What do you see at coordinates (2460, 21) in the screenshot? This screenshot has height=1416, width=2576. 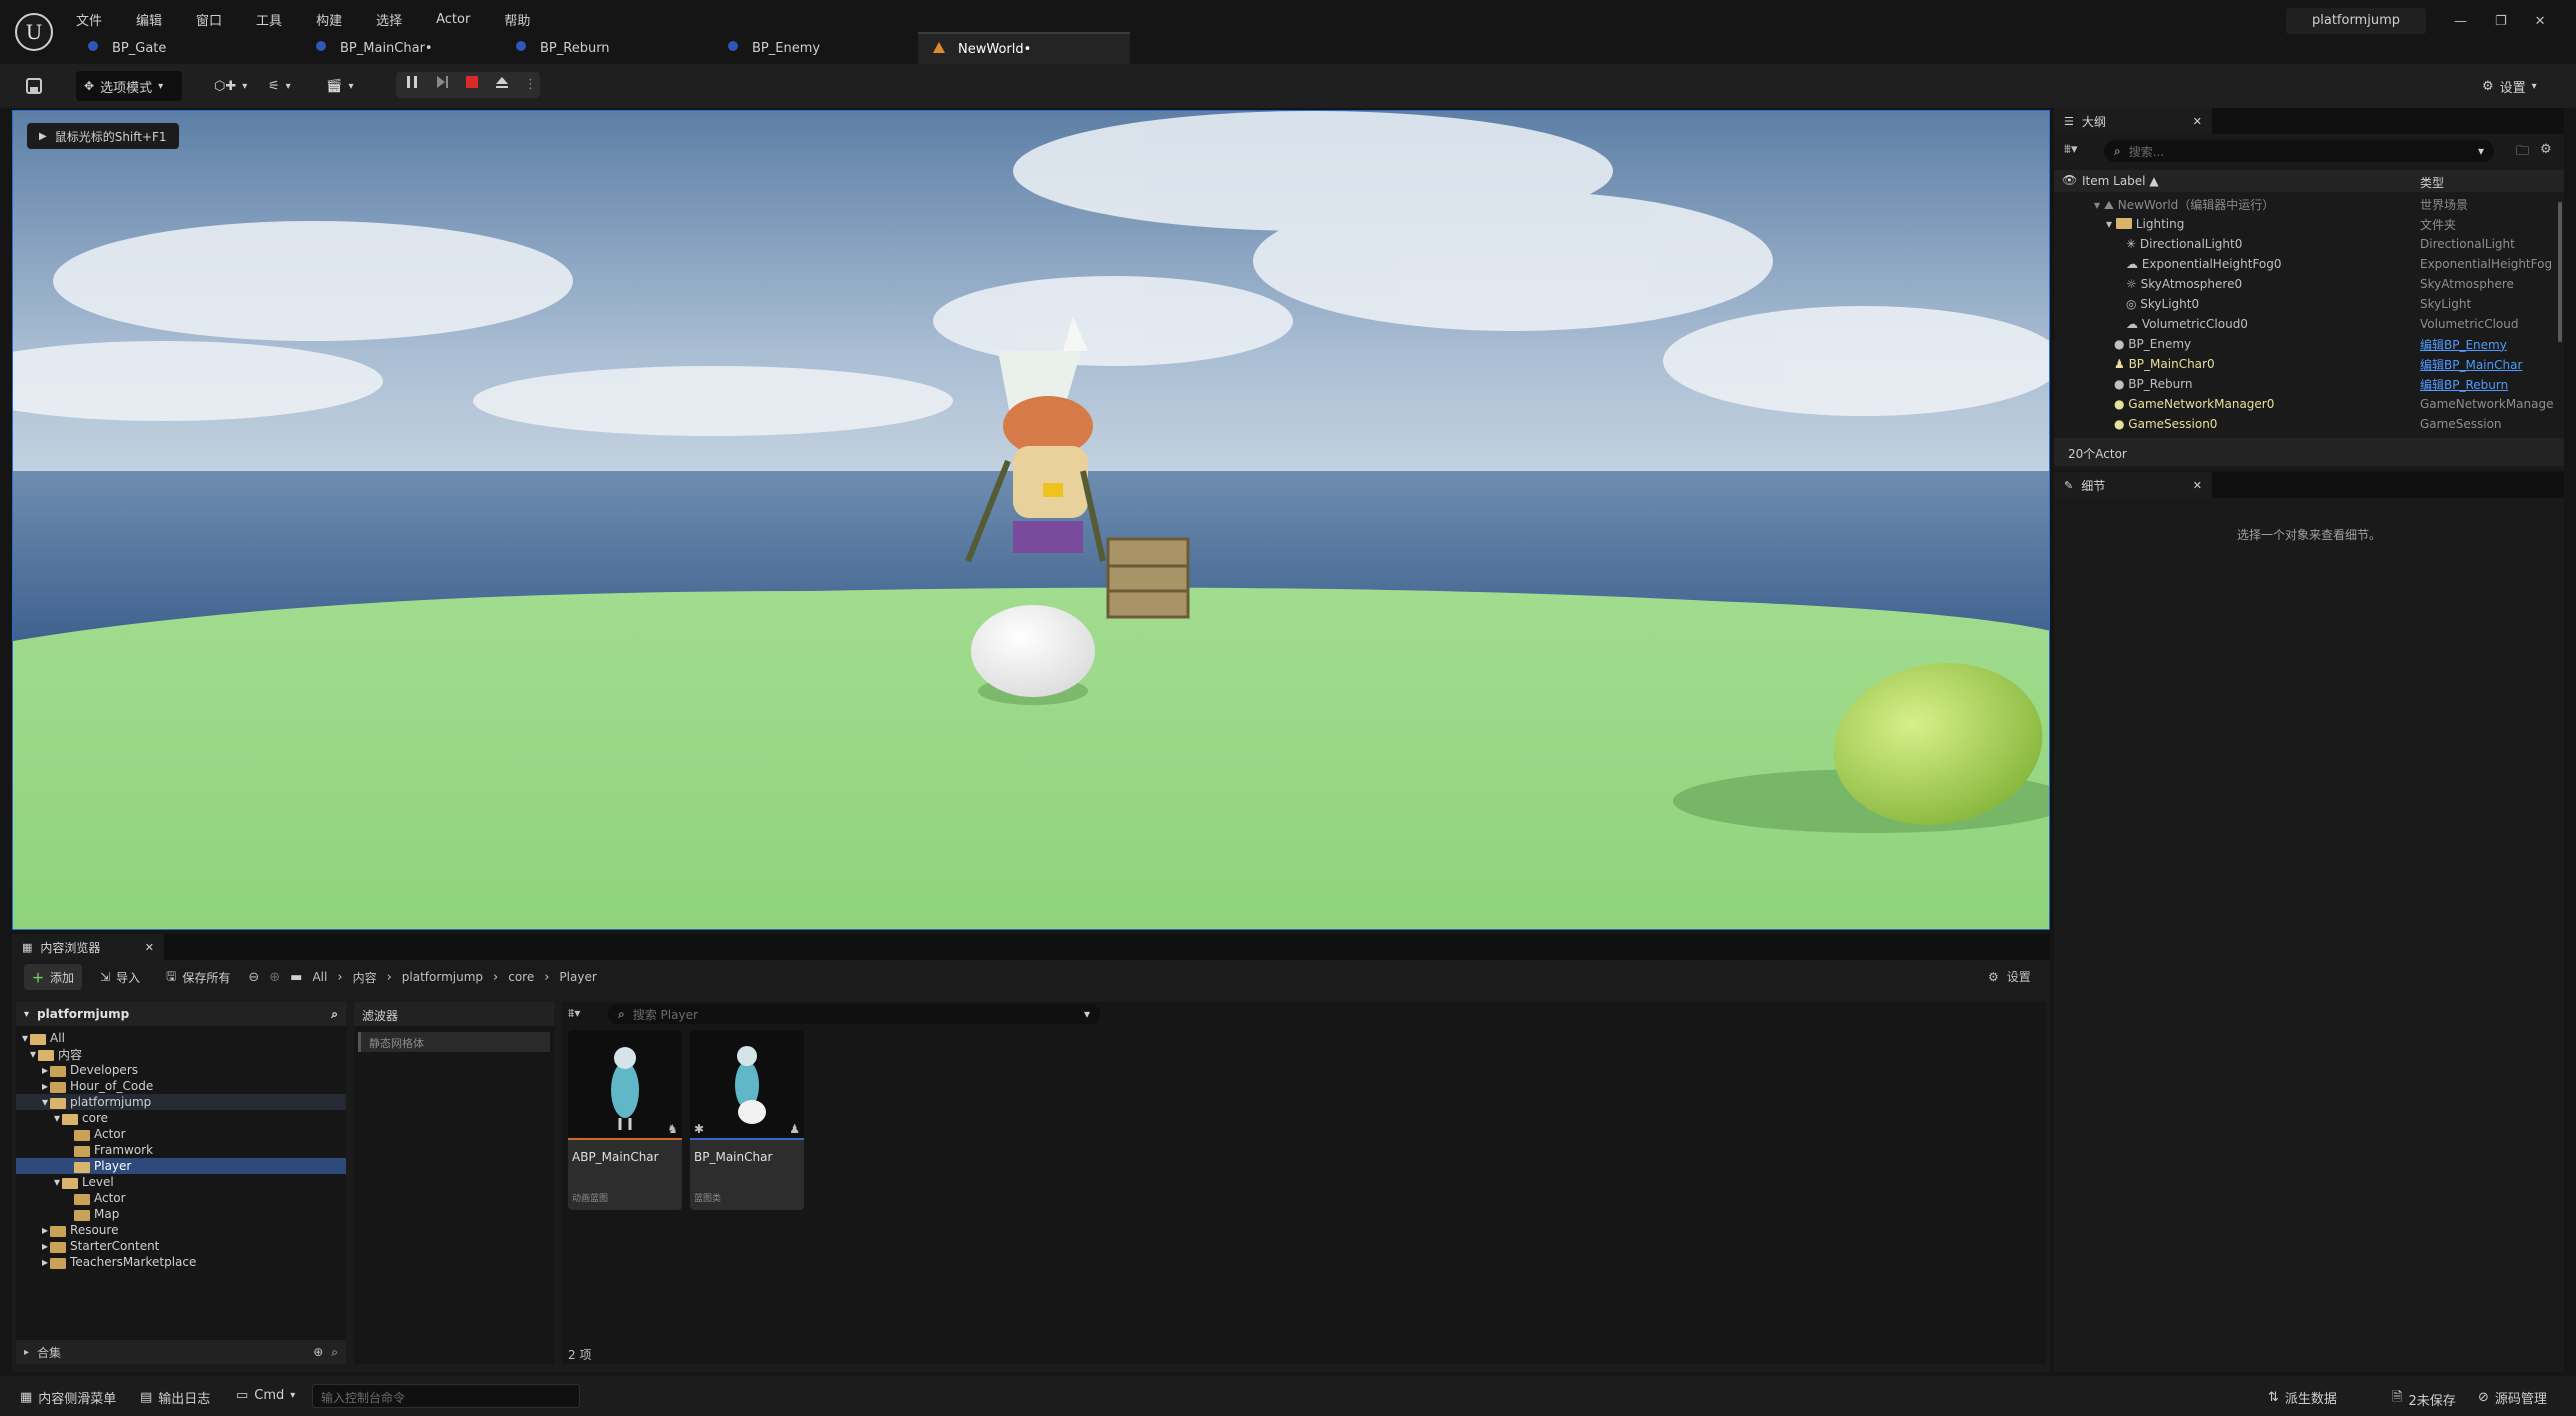 I see `minimize-icon: —` at bounding box center [2460, 21].